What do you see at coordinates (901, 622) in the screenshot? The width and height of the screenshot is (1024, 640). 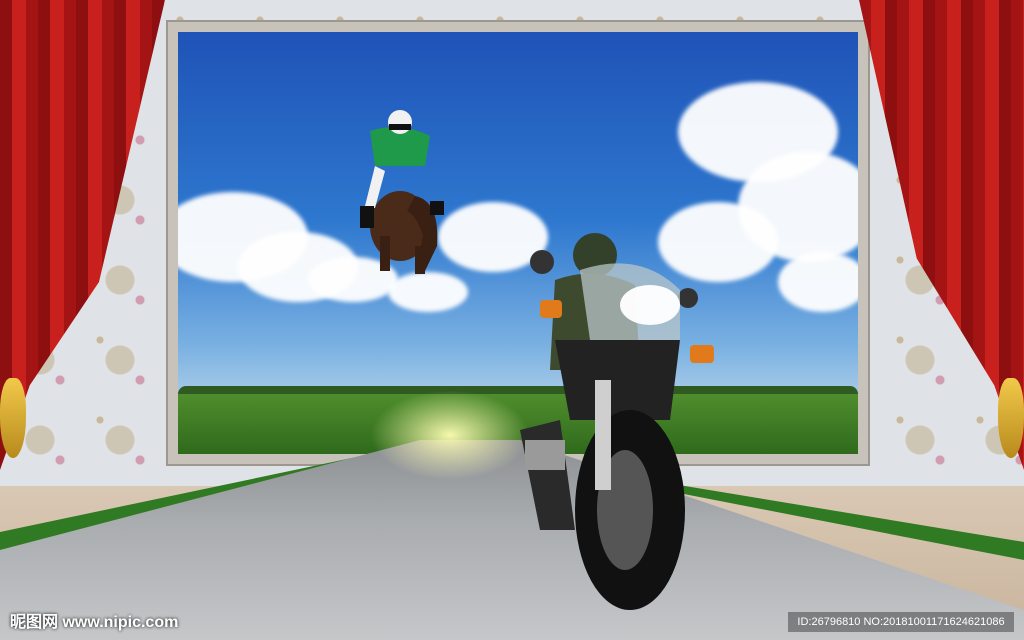 I see `image-id-bar: ID:26796810 NO:20181001171624621086` at bounding box center [901, 622].